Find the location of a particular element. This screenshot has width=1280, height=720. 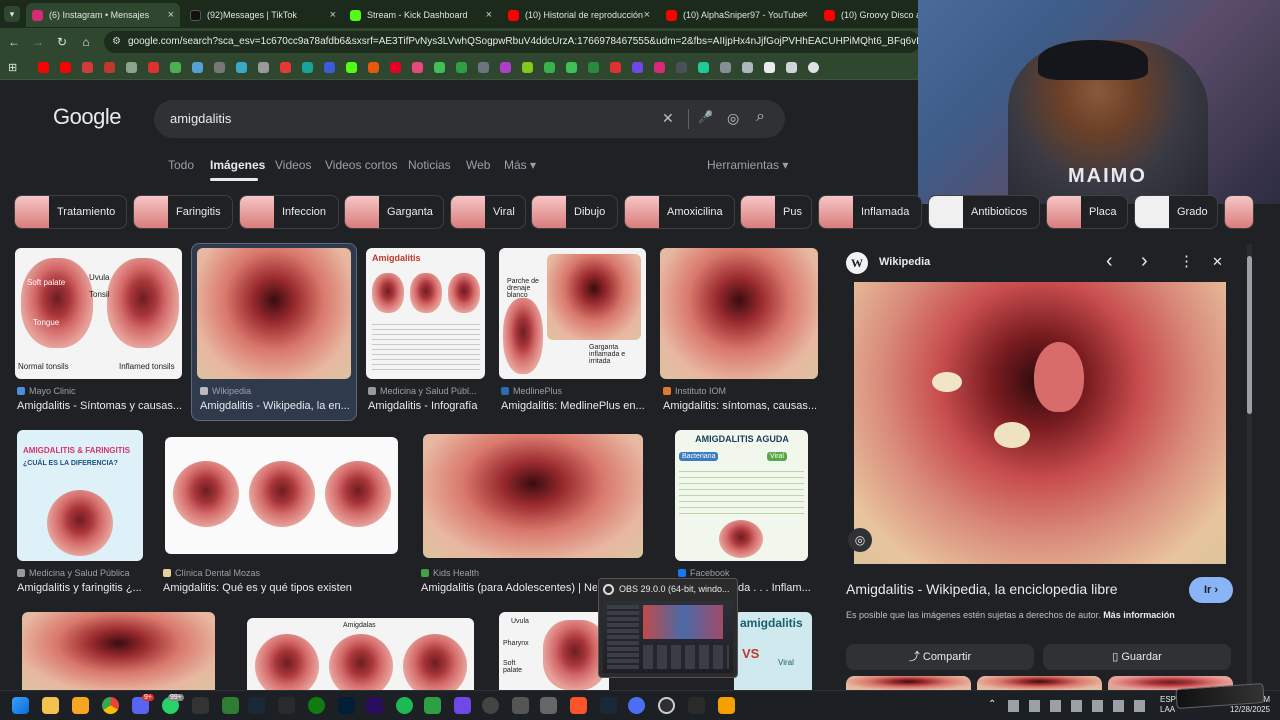

result-source: Clínica Dental Mozas is located at coordinates (283, 573).